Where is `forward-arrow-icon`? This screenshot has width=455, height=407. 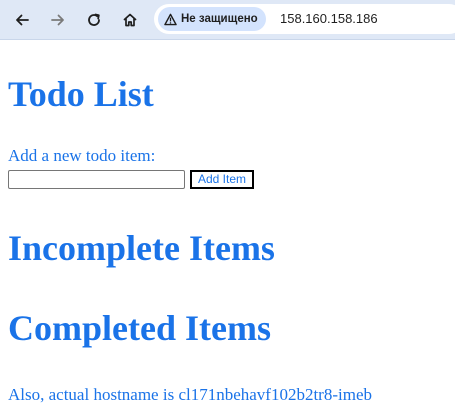 forward-arrow-icon is located at coordinates (57, 20).